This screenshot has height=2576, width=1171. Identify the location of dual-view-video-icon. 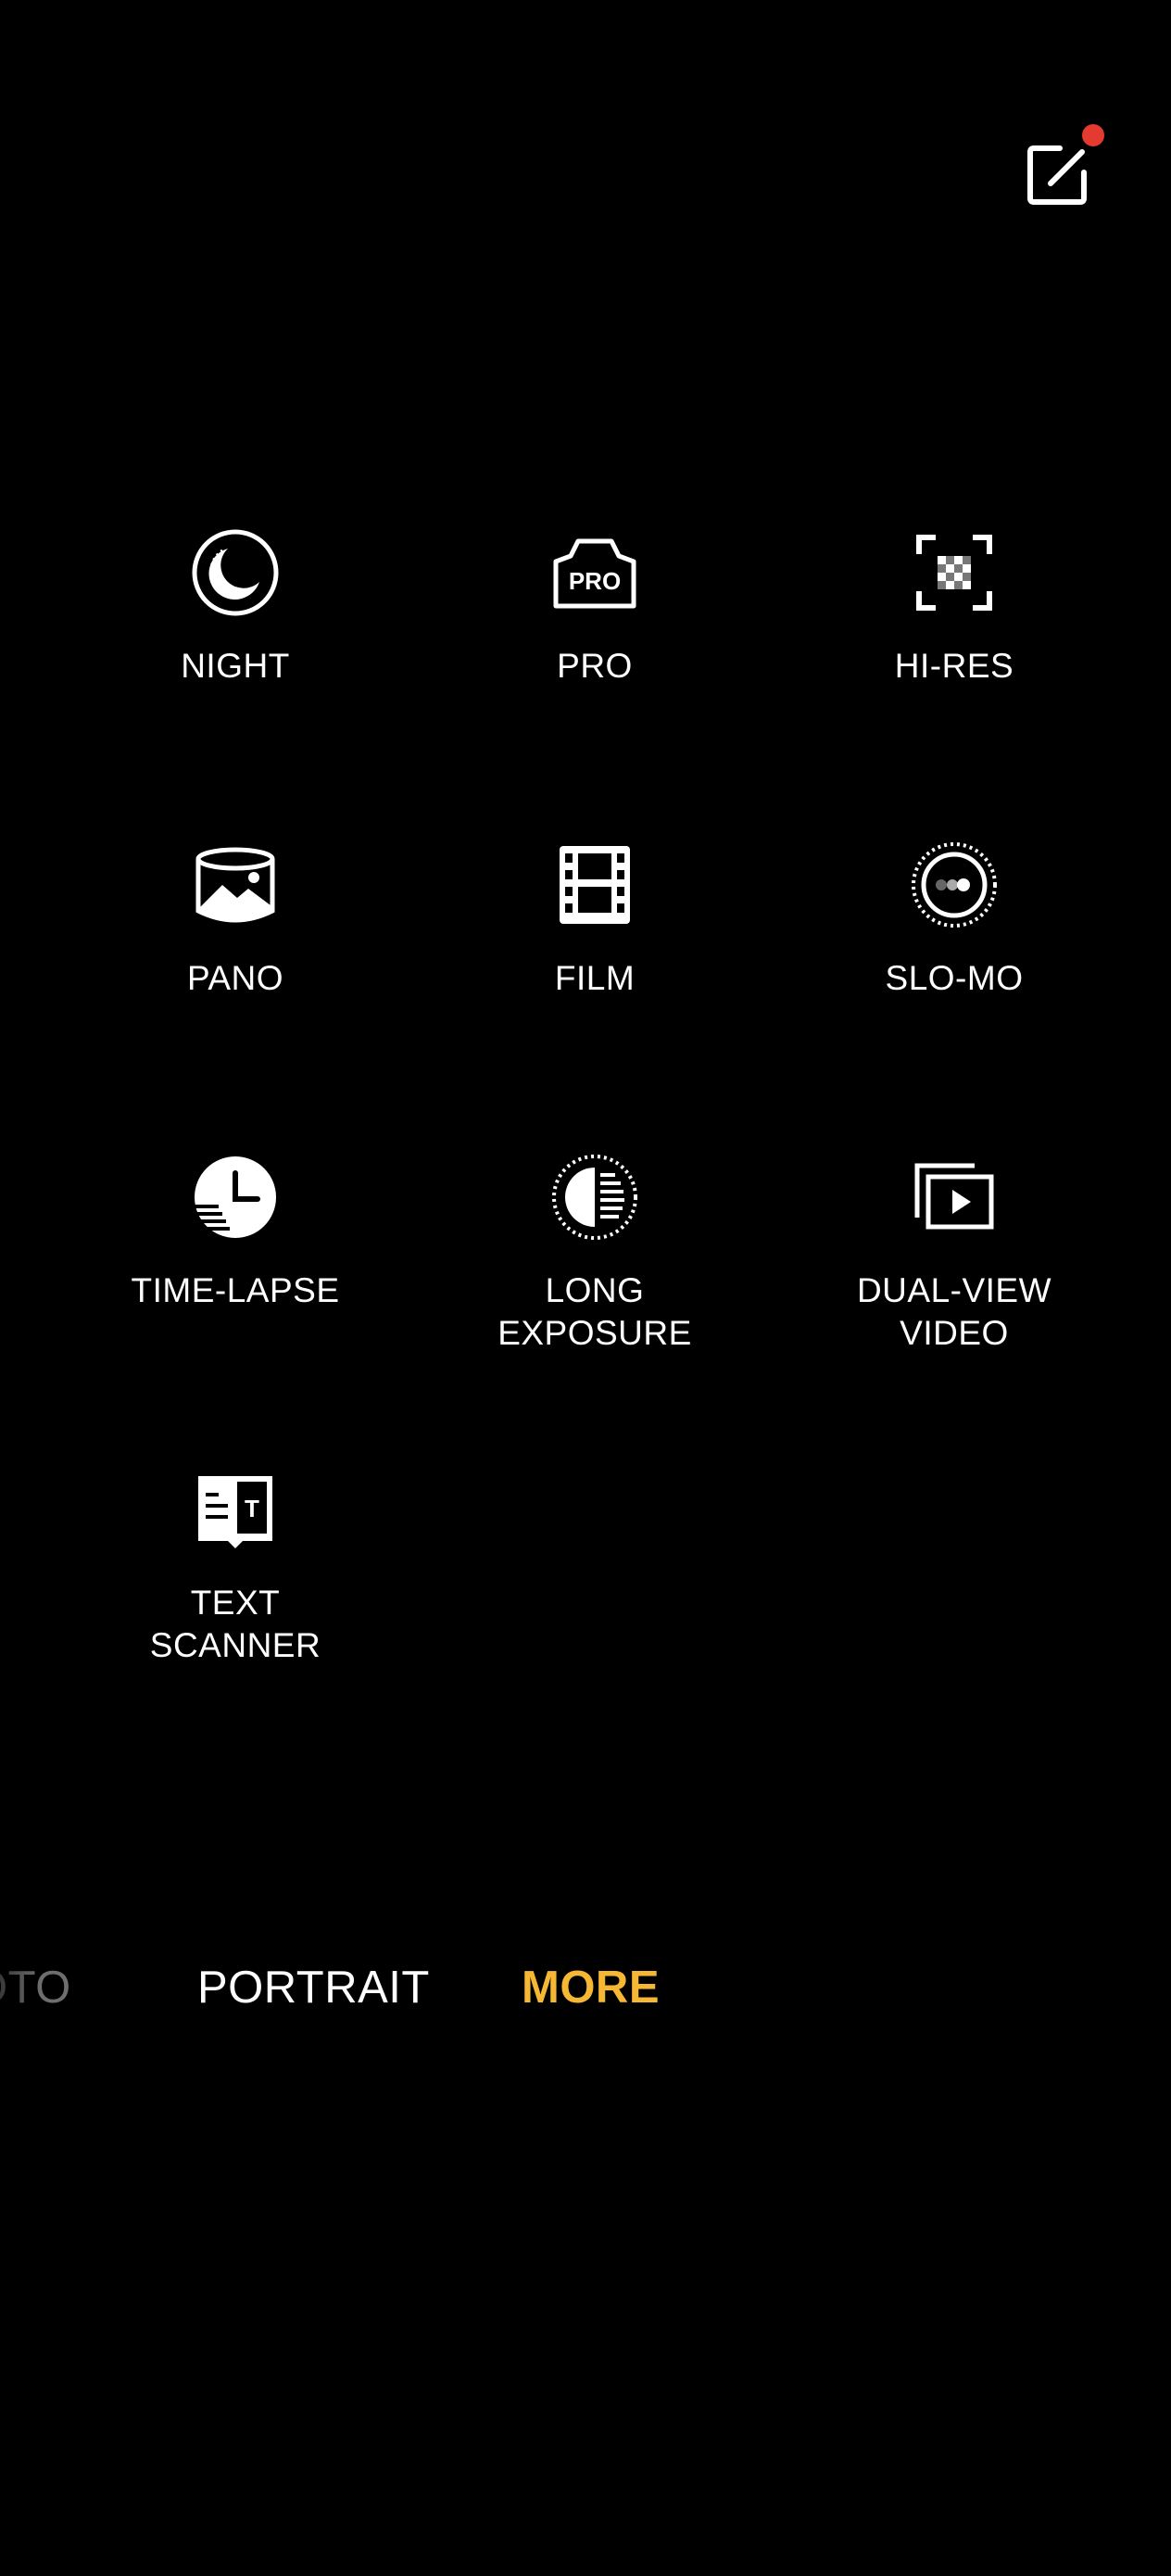
(955, 1197).